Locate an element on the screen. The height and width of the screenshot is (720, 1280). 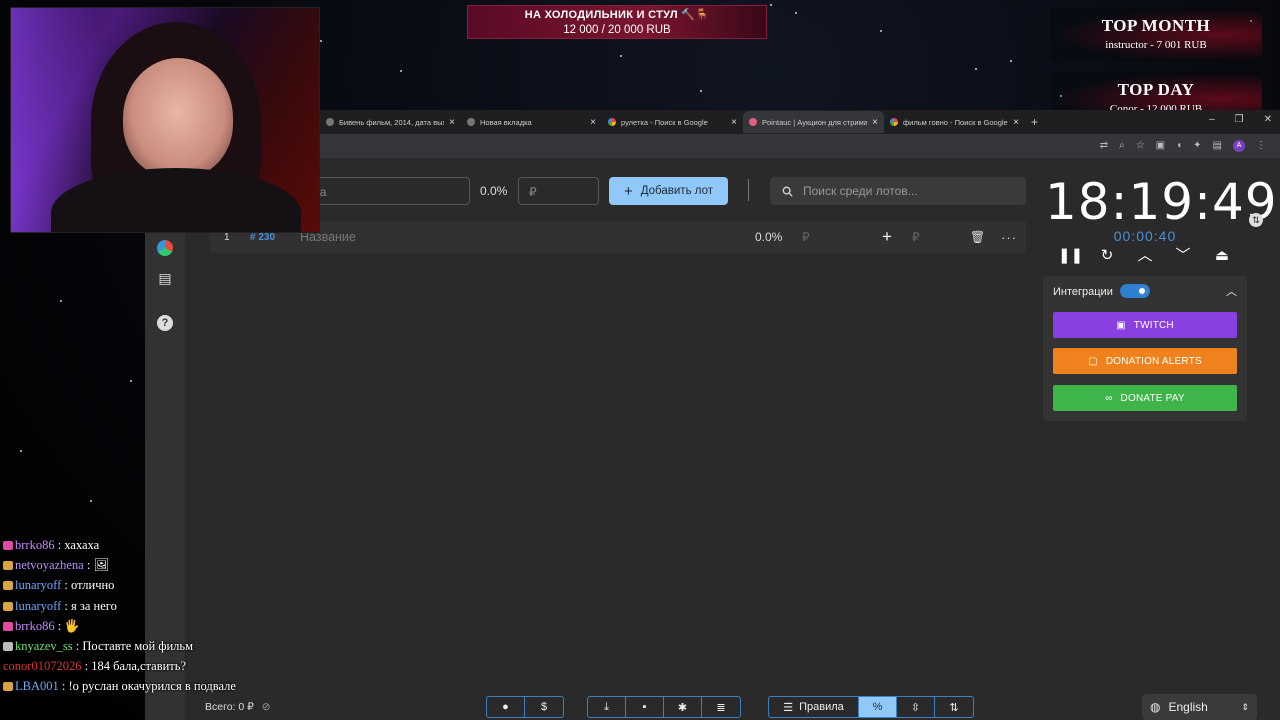
collapse-chevron-icon: ︿ is located at coordinates (1231, 291).